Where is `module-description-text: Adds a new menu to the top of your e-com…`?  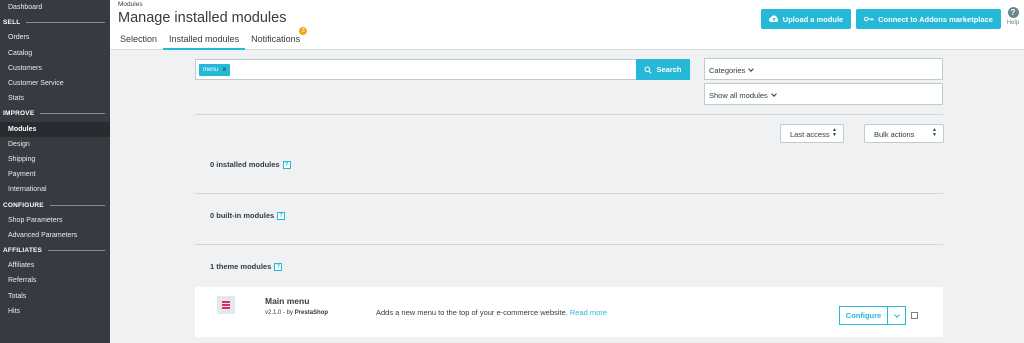 module-description-text: Adds a new menu to the top of your e-com… is located at coordinates (472, 312).